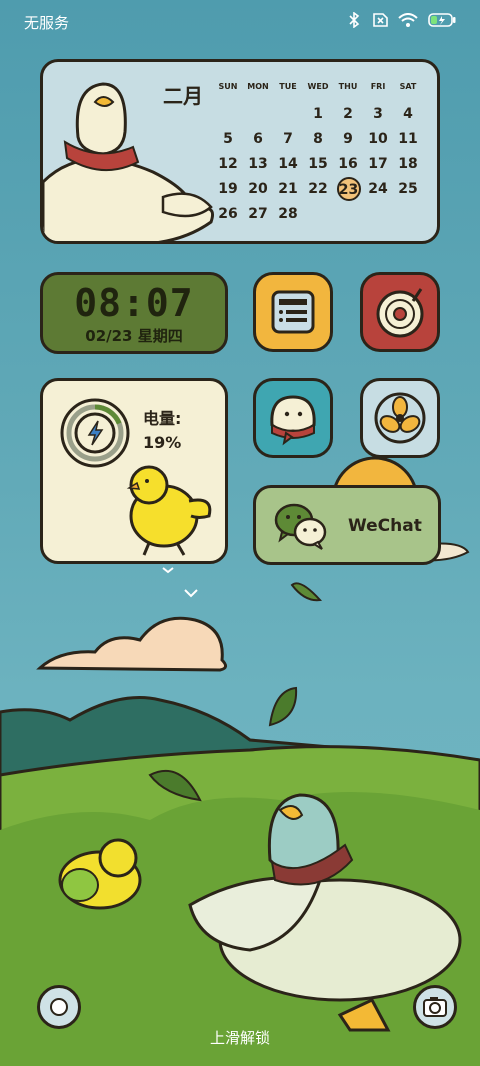  I want to click on ghost-icon, so click(293, 420).